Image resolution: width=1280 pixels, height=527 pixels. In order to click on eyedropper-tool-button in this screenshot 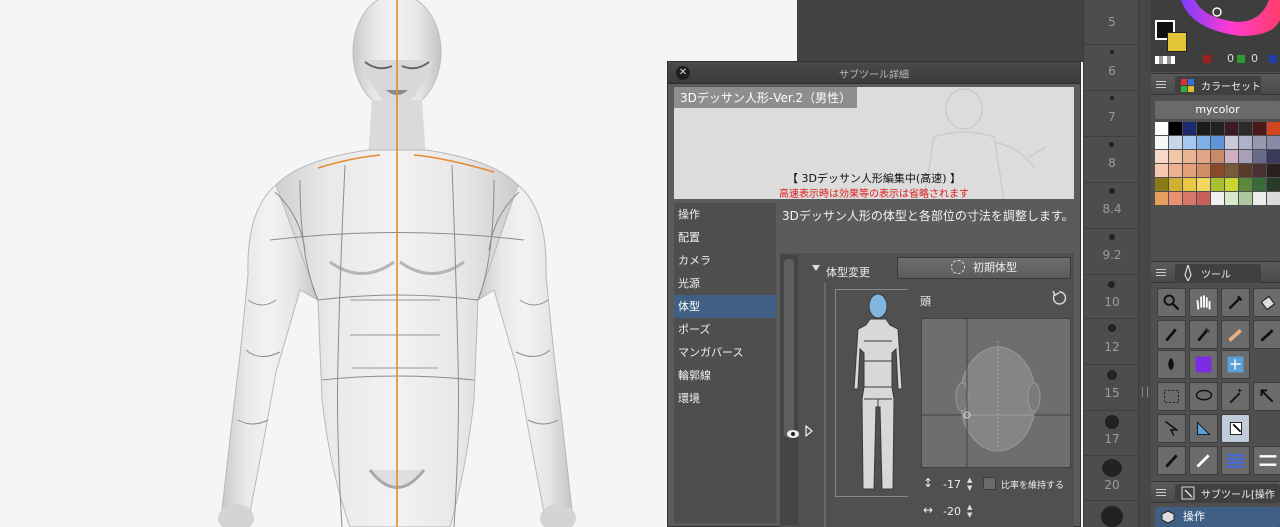, I will do `click(1235, 302)`.